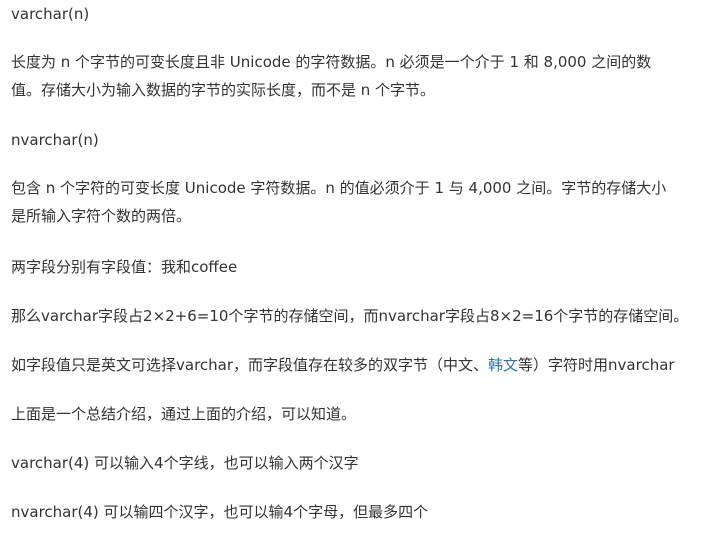 The height and width of the screenshot is (535, 721). I want to click on heading-nvarchar: nvarchar(n), so click(55, 140).